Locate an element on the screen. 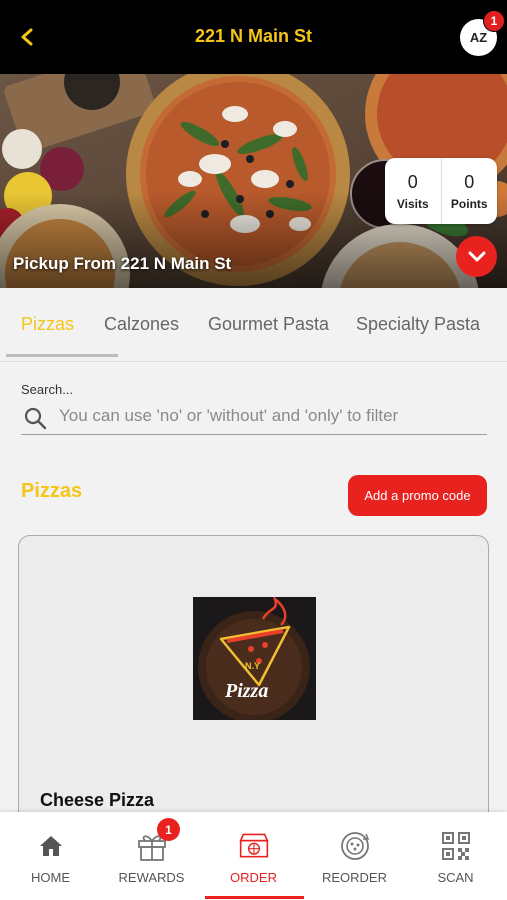  product-image: N.Y Pizza is located at coordinates (254, 658).